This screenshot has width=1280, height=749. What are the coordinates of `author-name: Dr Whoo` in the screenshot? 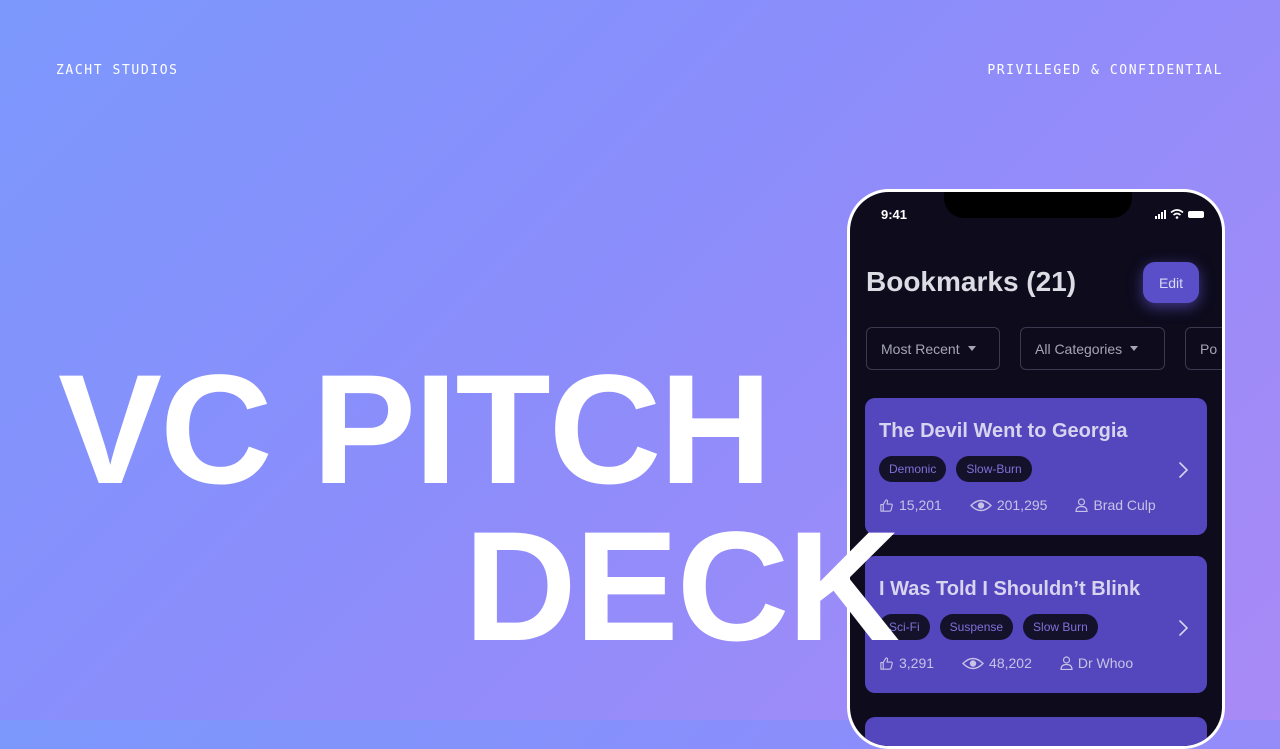 It's located at (1105, 663).